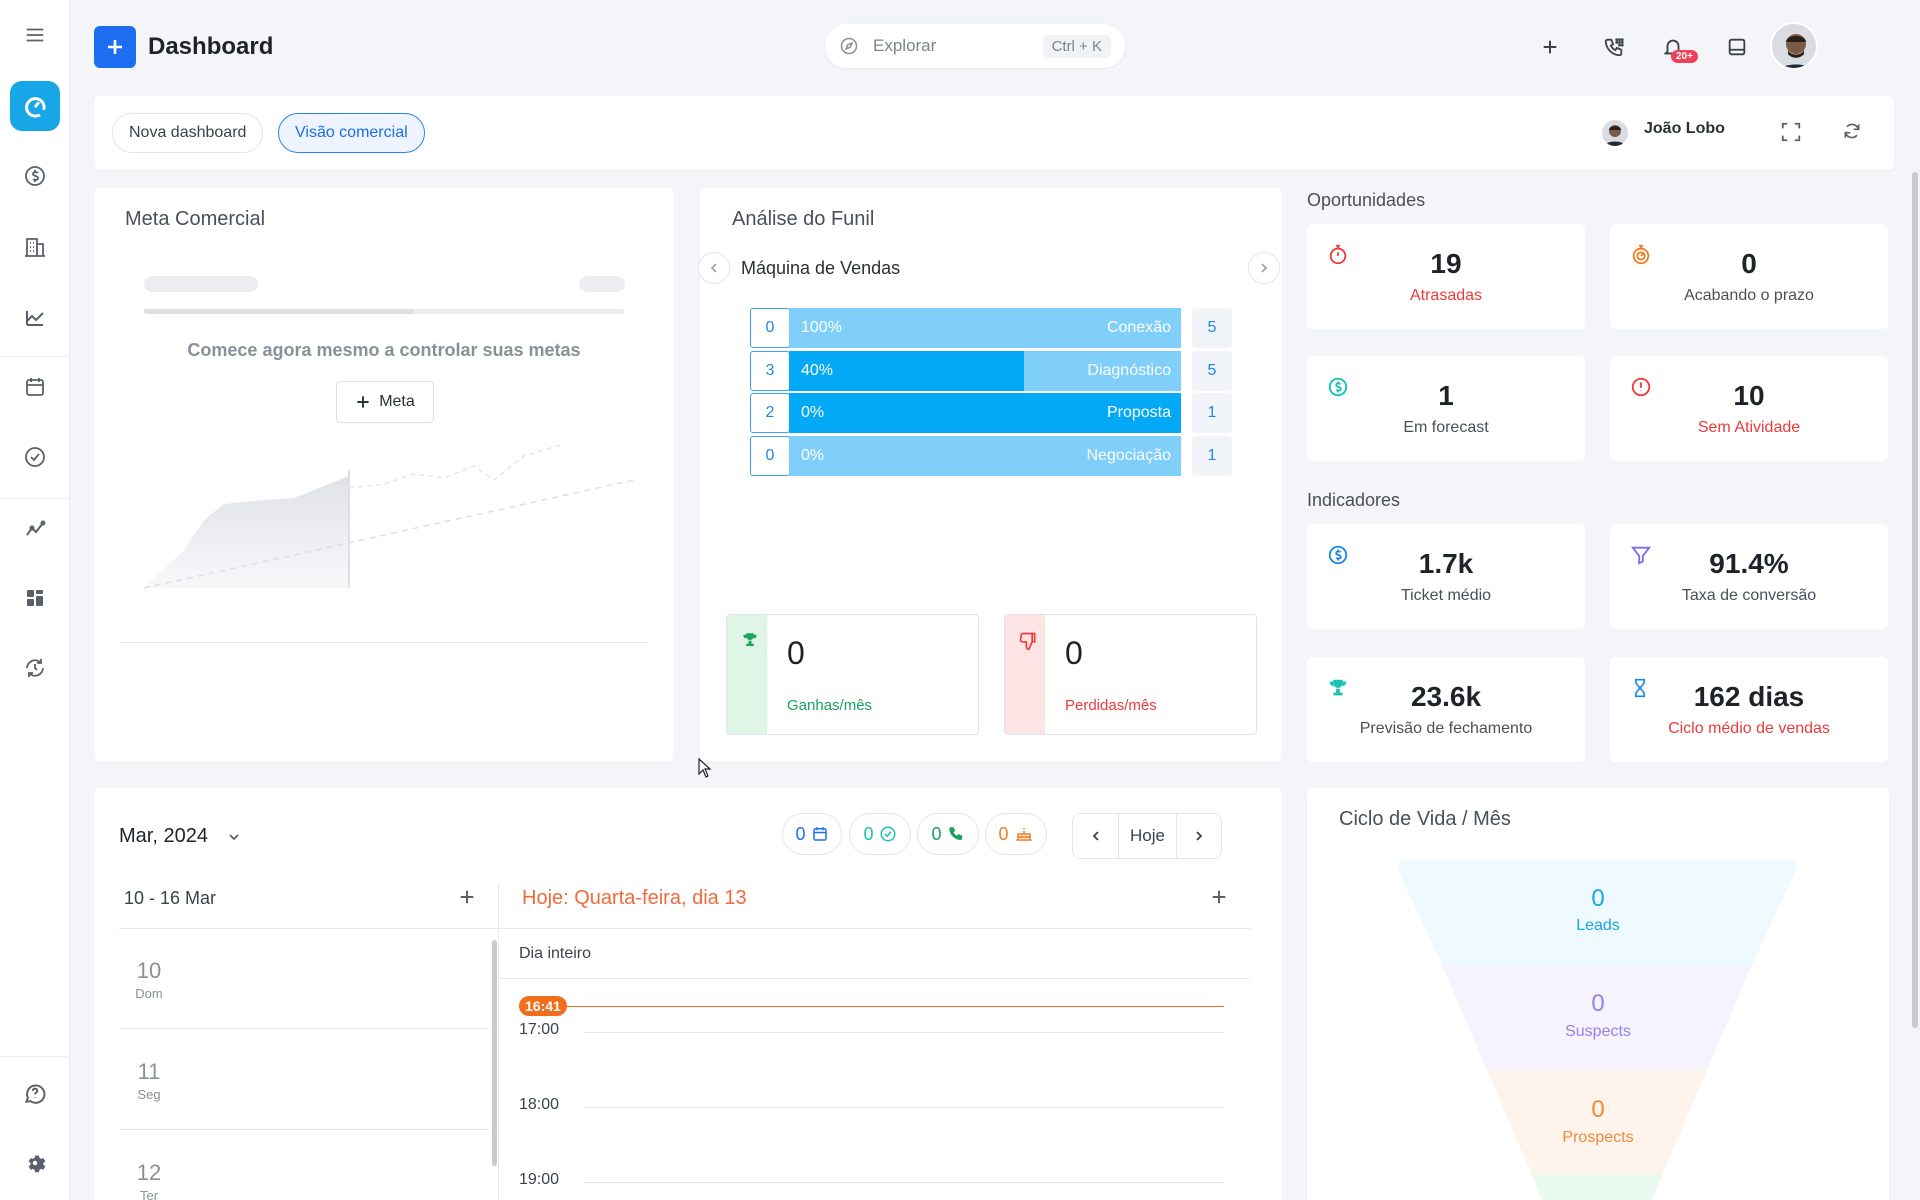  Describe the element at coordinates (985, 371) in the screenshot. I see `stage-bar: 40% Diagnóstico` at that location.